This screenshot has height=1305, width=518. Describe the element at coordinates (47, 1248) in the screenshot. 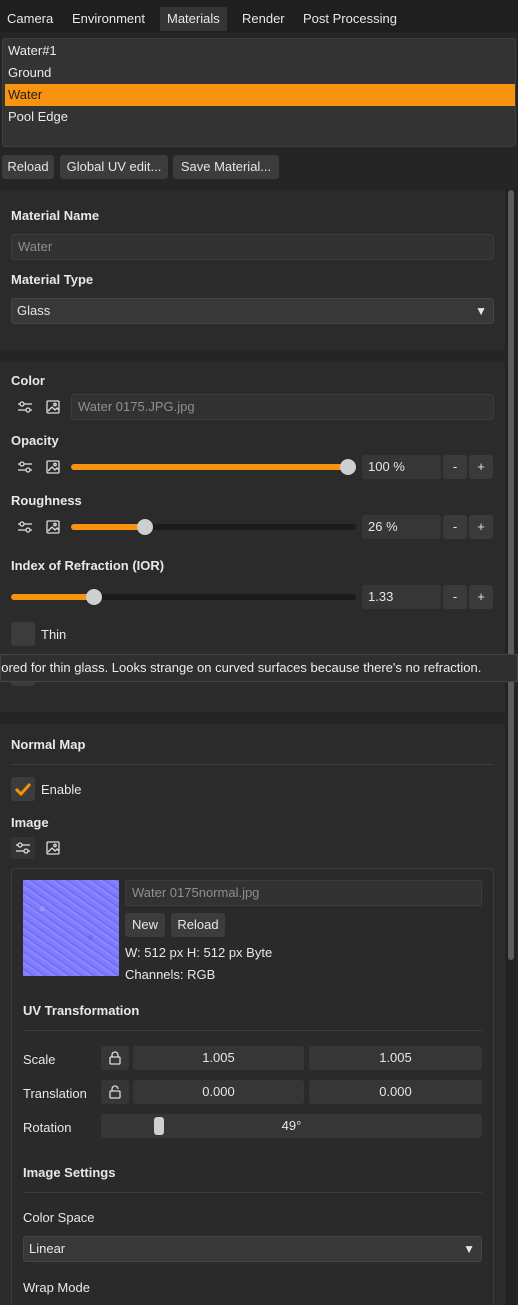

I see `color-space-value: Linear` at that location.